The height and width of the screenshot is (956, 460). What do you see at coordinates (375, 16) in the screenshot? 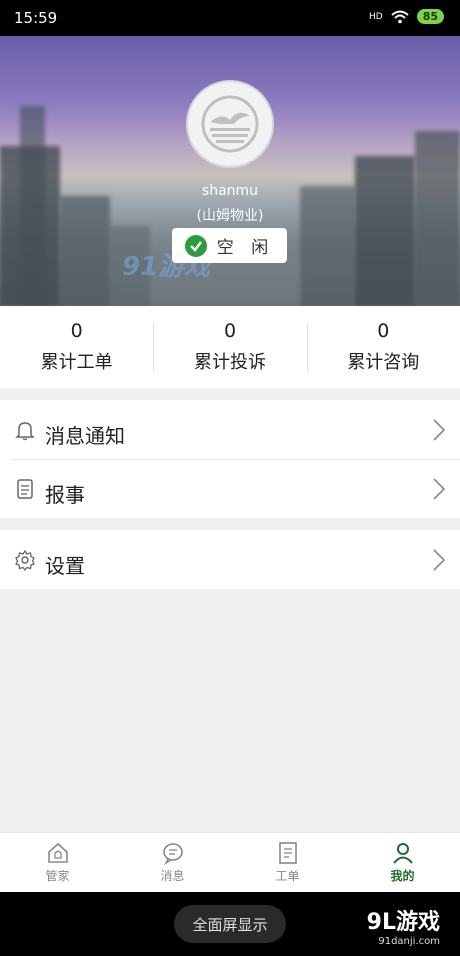
I see `signal-icon: HD` at bounding box center [375, 16].